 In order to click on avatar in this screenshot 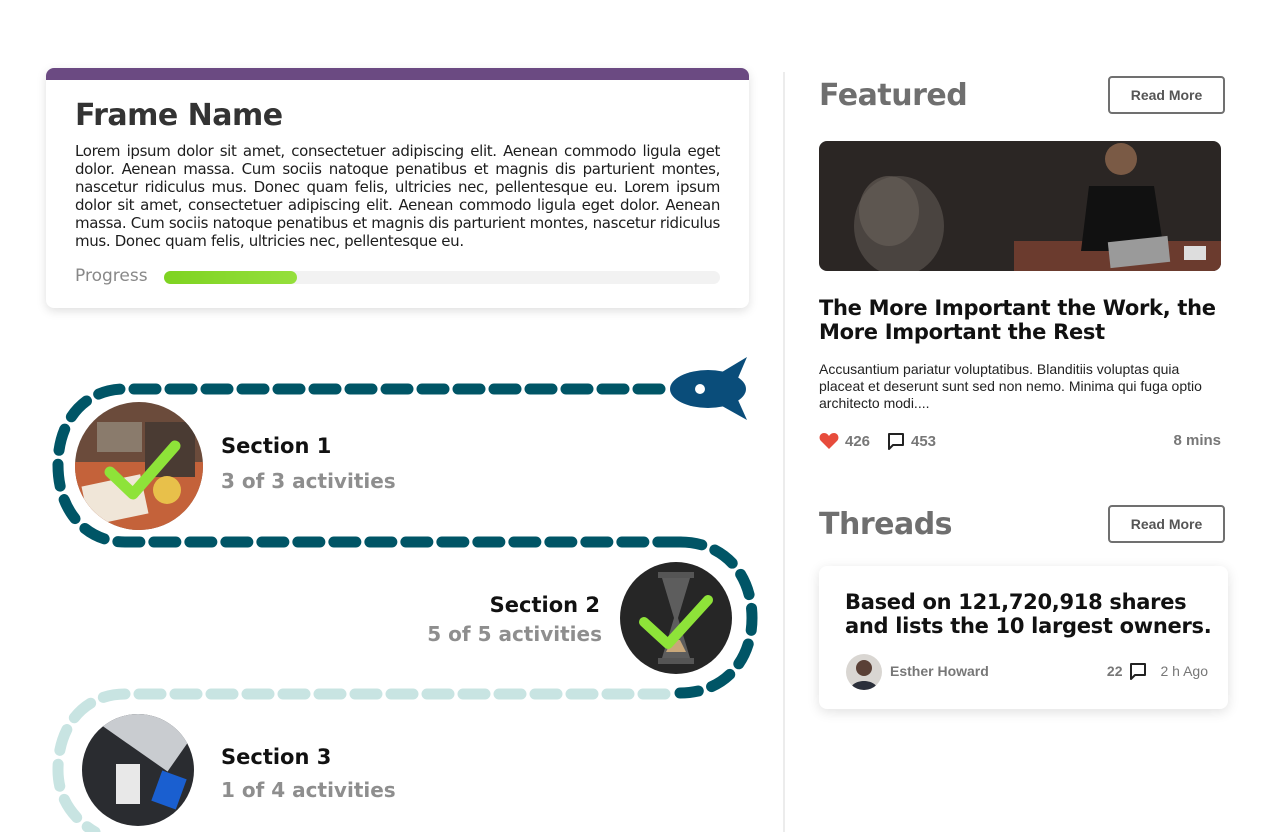, I will do `click(864, 672)`.